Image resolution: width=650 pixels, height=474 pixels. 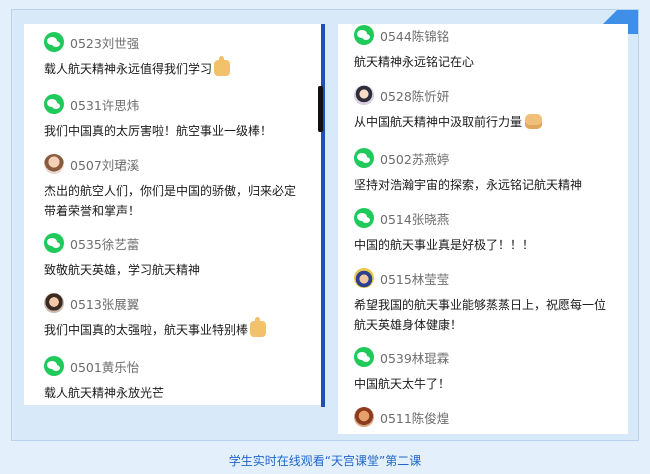 What do you see at coordinates (415, 279) in the screenshot?
I see `comment-username: 0515林莹莹` at bounding box center [415, 279].